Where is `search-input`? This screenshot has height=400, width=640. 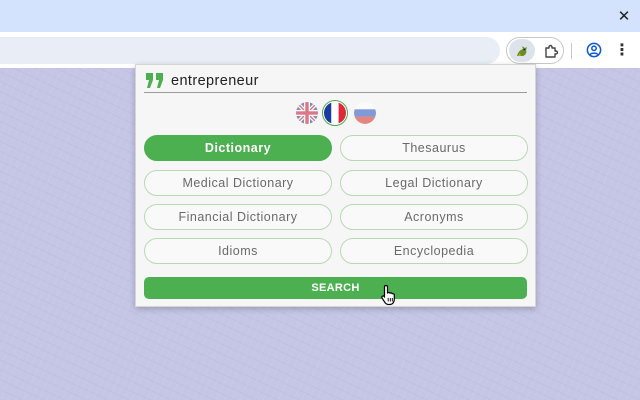
search-input is located at coordinates (346, 81).